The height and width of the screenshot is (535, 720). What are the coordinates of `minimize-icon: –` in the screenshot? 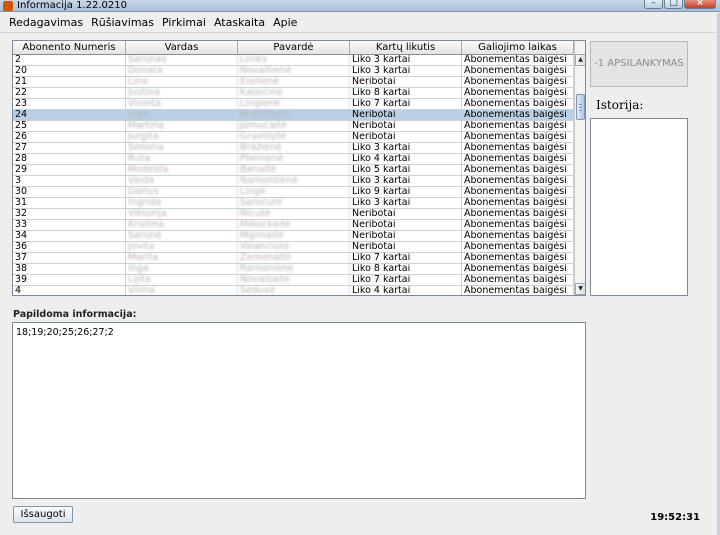 It's located at (653, 4).